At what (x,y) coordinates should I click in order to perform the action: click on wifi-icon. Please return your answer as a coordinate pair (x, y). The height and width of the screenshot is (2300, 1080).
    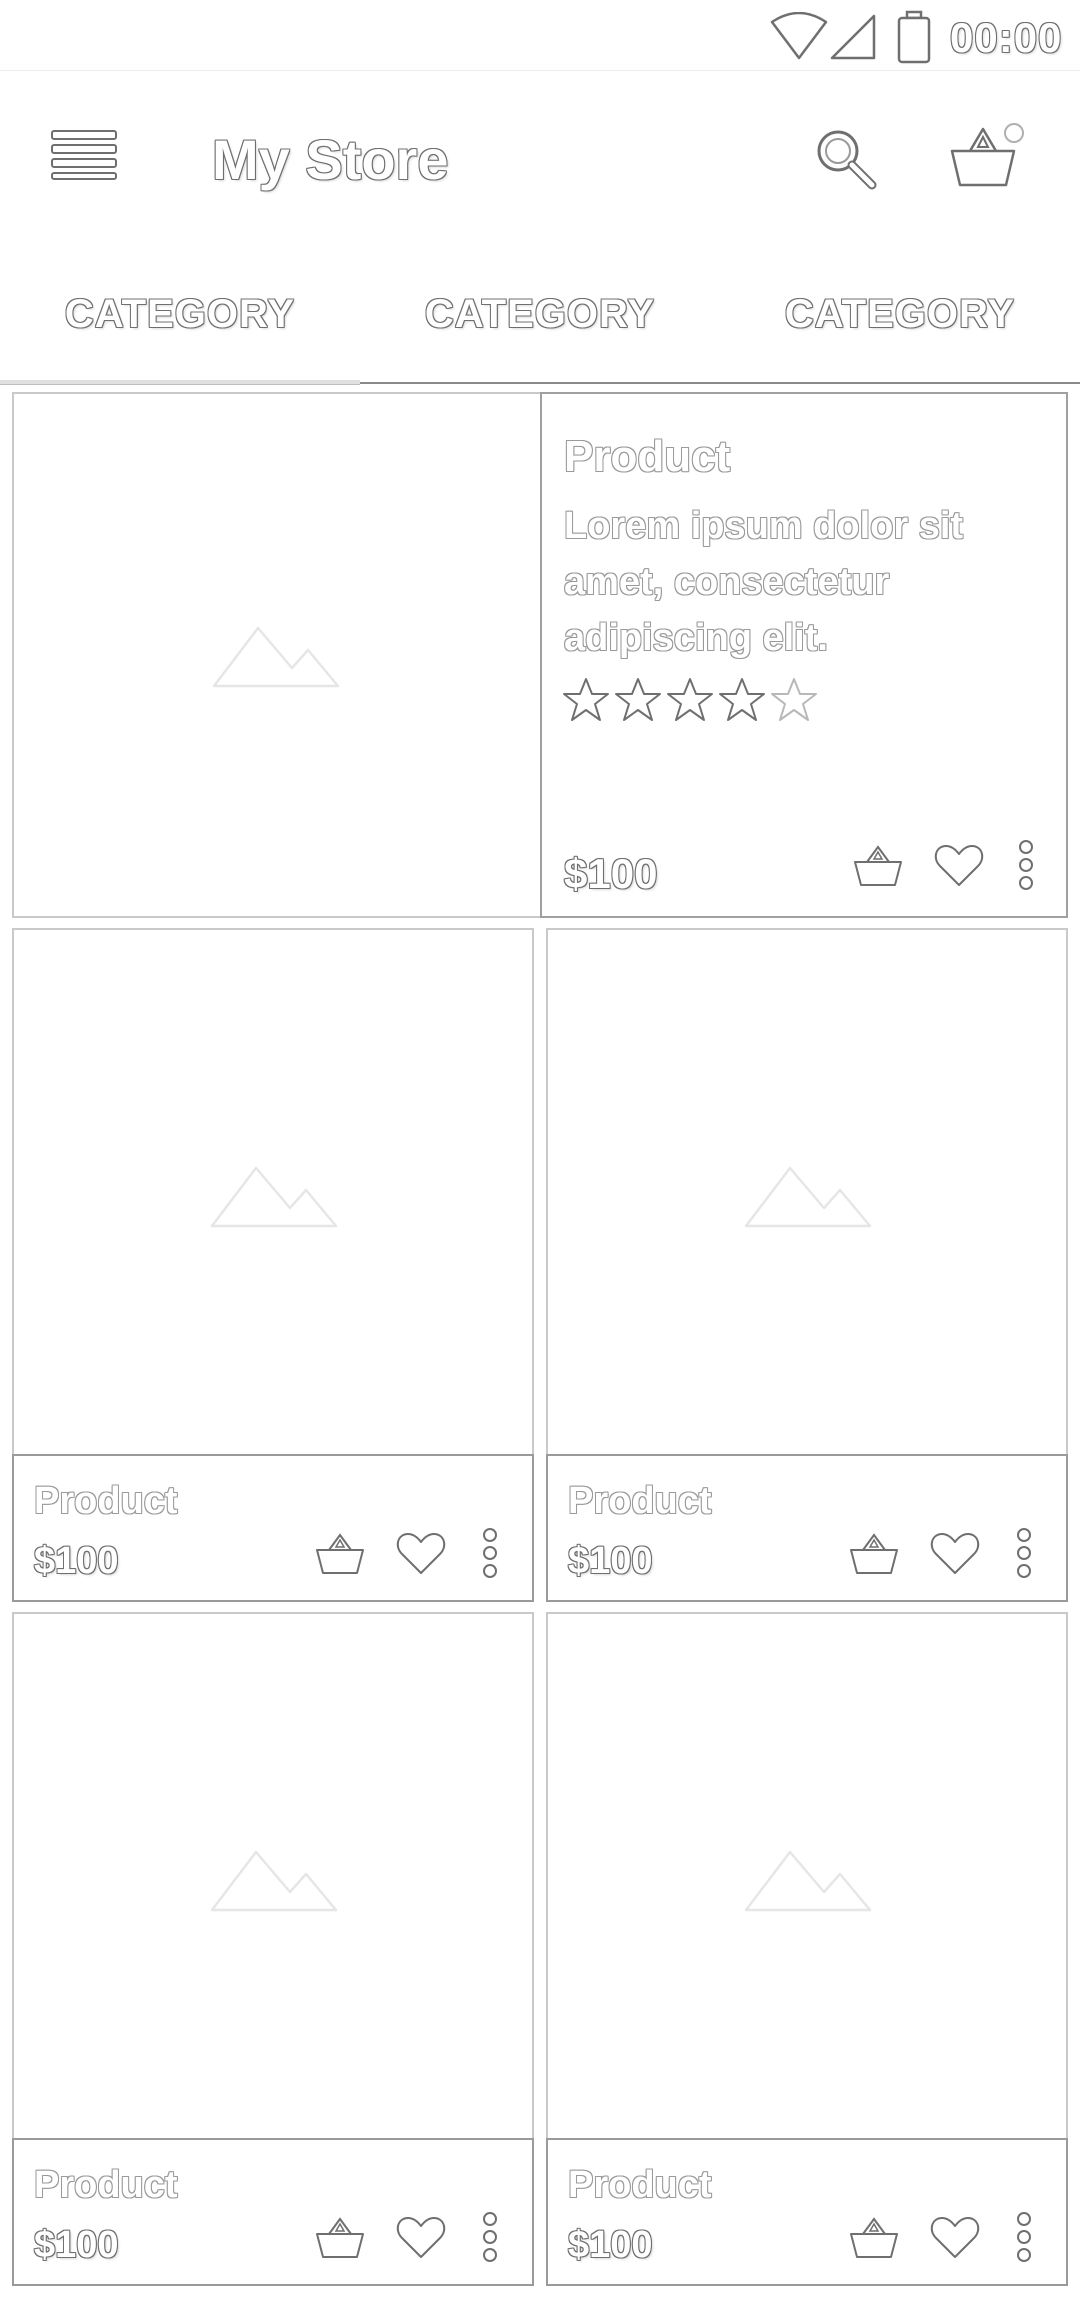
    Looking at the image, I should click on (799, 36).